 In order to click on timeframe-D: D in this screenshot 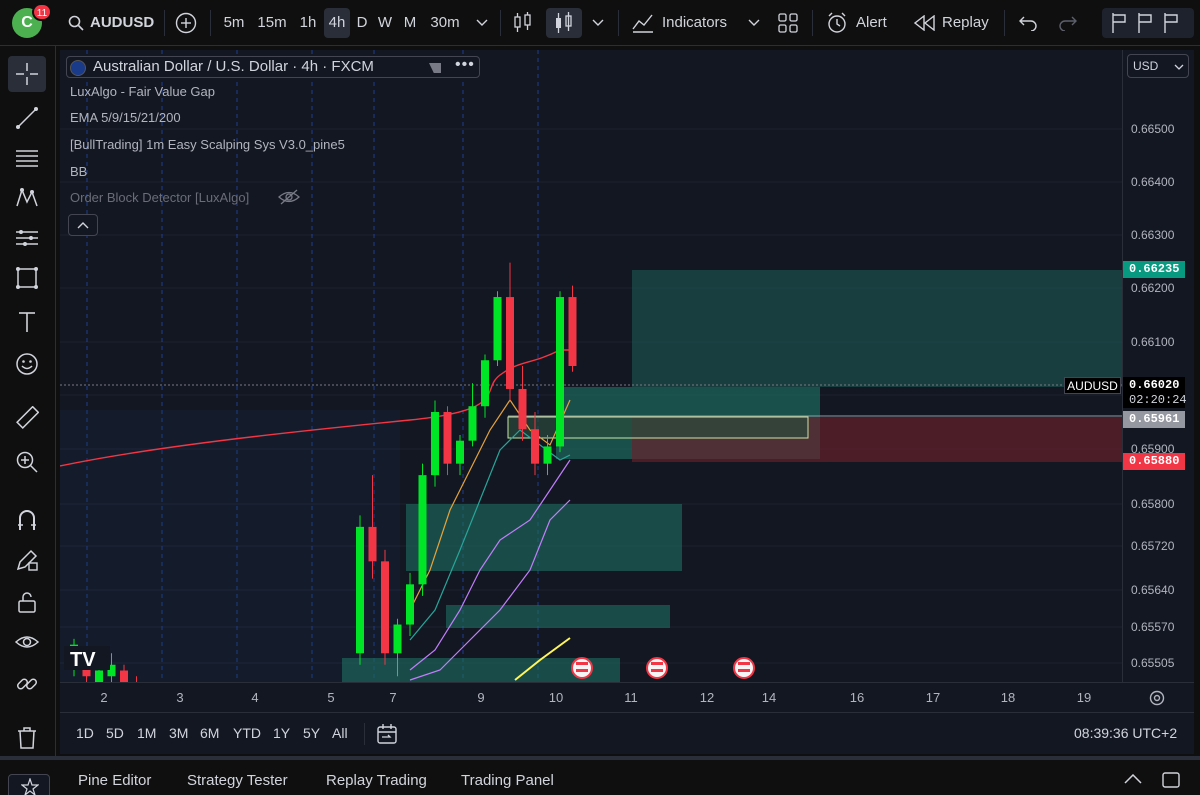, I will do `click(362, 23)`.